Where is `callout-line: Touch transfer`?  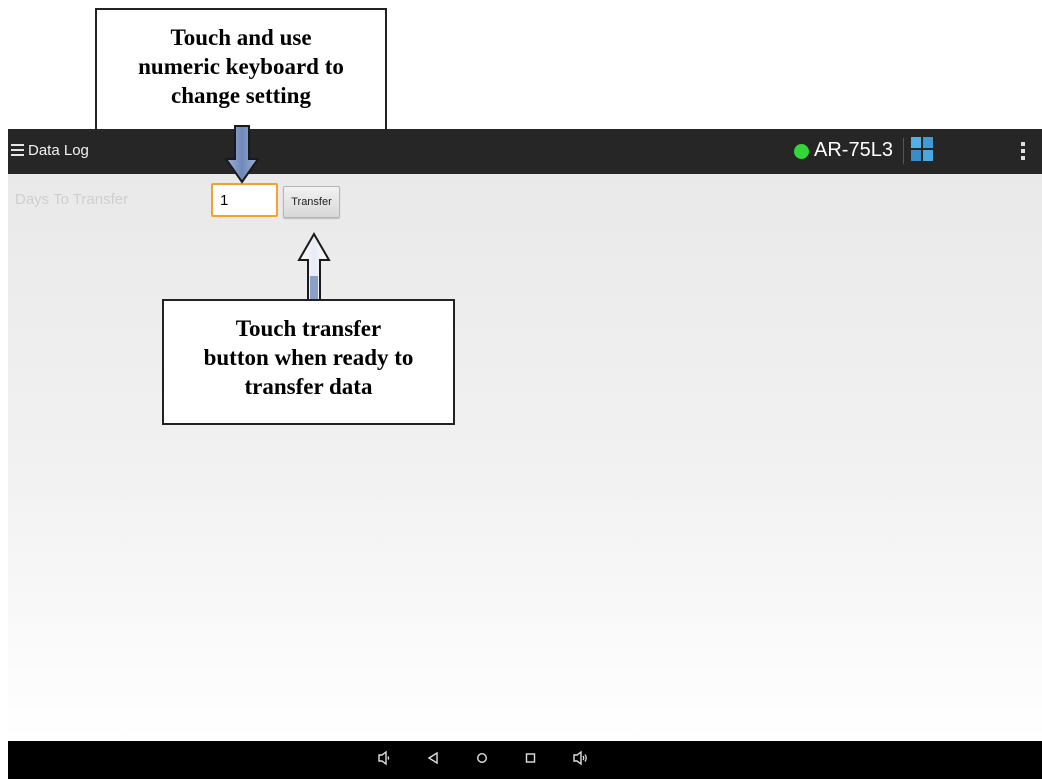
callout-line: Touch transfer is located at coordinates (308, 328).